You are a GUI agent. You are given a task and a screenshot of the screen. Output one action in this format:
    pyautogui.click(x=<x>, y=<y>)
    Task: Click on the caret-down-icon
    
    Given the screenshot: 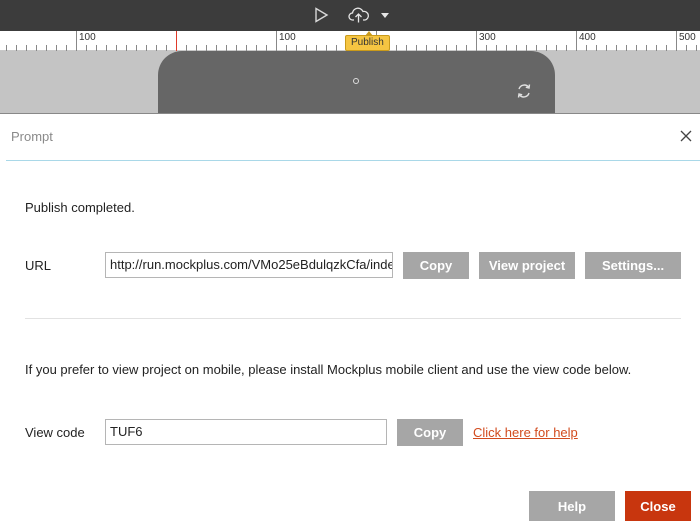 What is the action you would take?
    pyautogui.click(x=385, y=15)
    